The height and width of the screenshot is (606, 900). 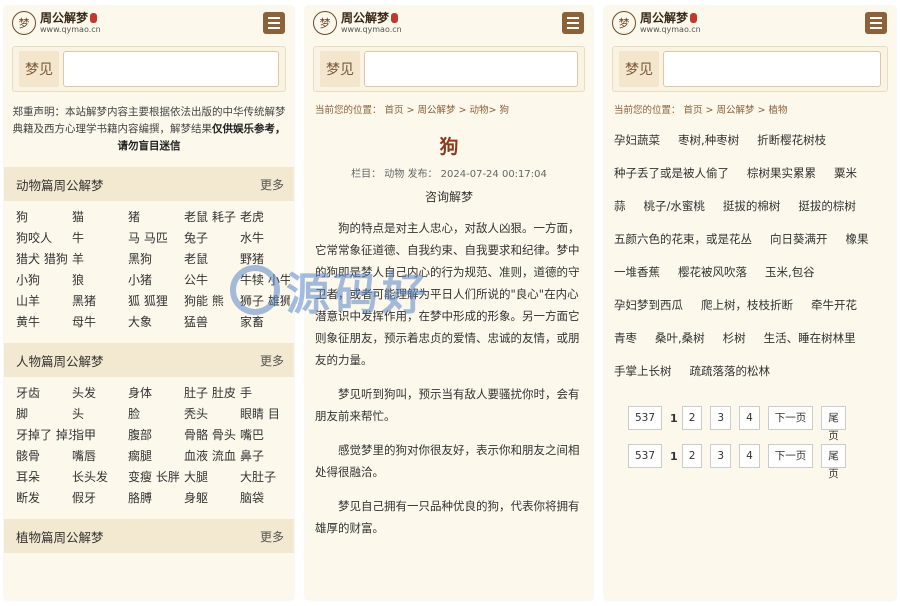 What do you see at coordinates (212, 456) in the screenshot?
I see `dream-link: 血液 流血` at bounding box center [212, 456].